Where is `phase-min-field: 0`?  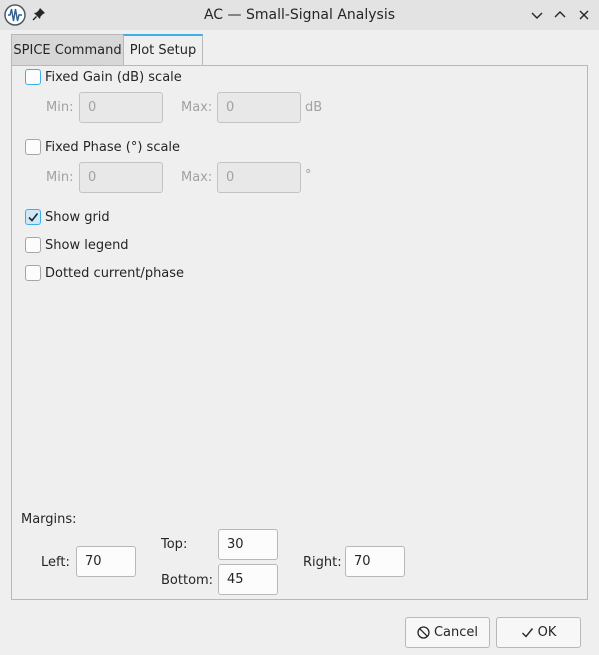
phase-min-field: 0 is located at coordinates (121, 177).